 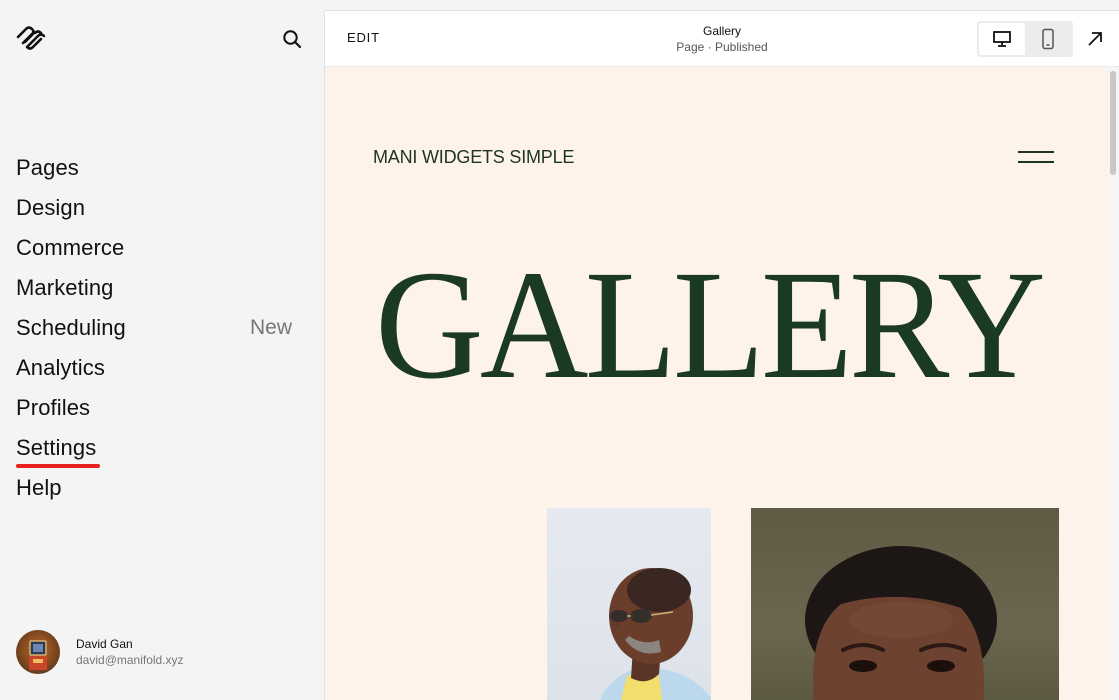 I want to click on new-badge: New, so click(x=270, y=327).